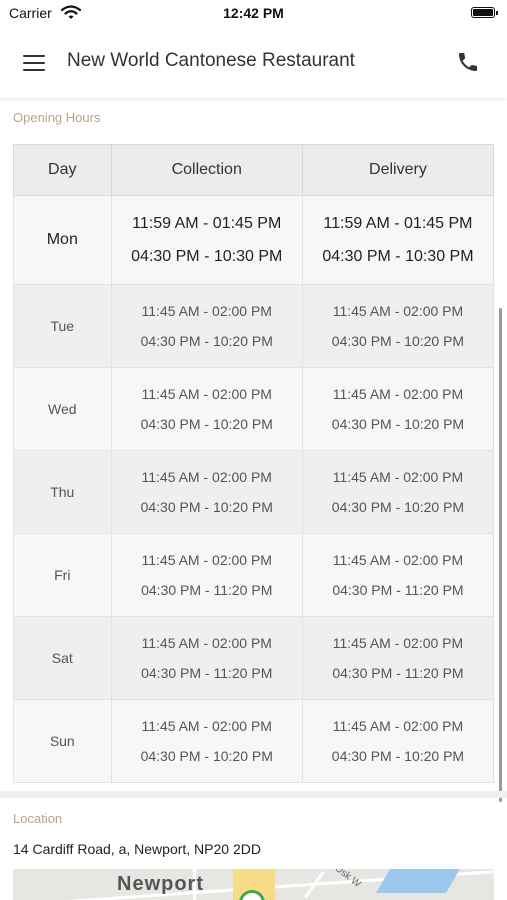 This screenshot has width=507, height=900. What do you see at coordinates (62, 575) in the screenshot?
I see `day-cell: Fri` at bounding box center [62, 575].